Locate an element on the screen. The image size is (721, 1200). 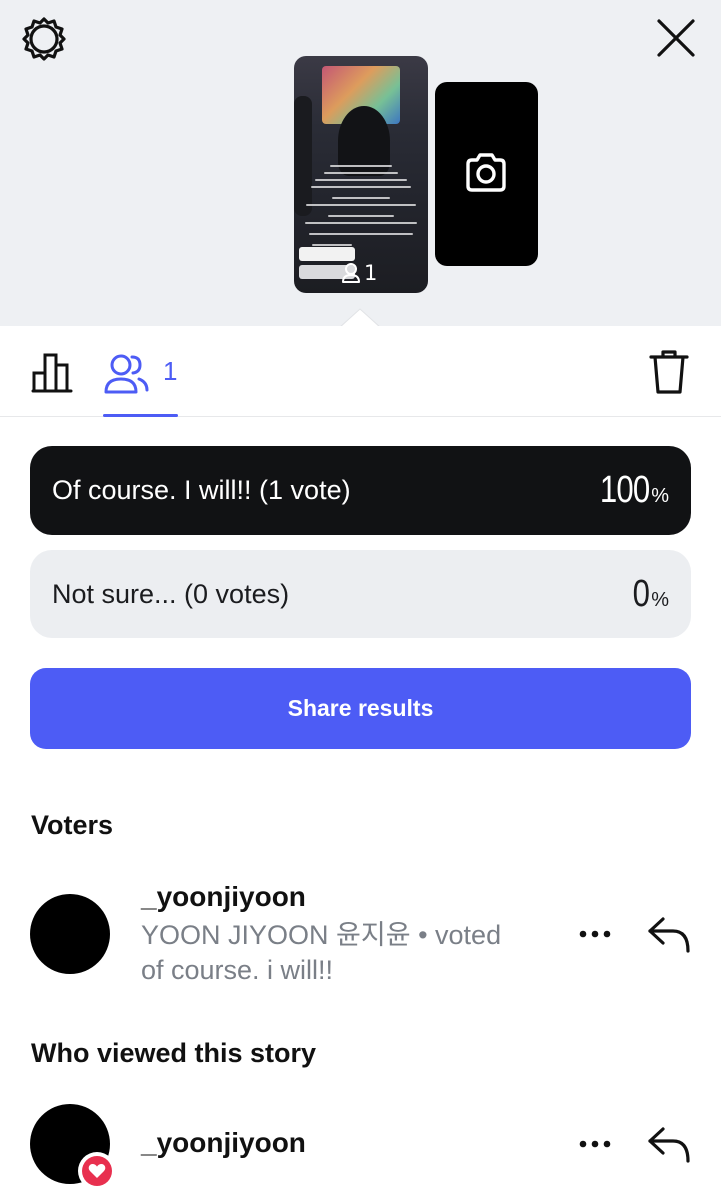
trash-icon is located at coordinates (669, 372).